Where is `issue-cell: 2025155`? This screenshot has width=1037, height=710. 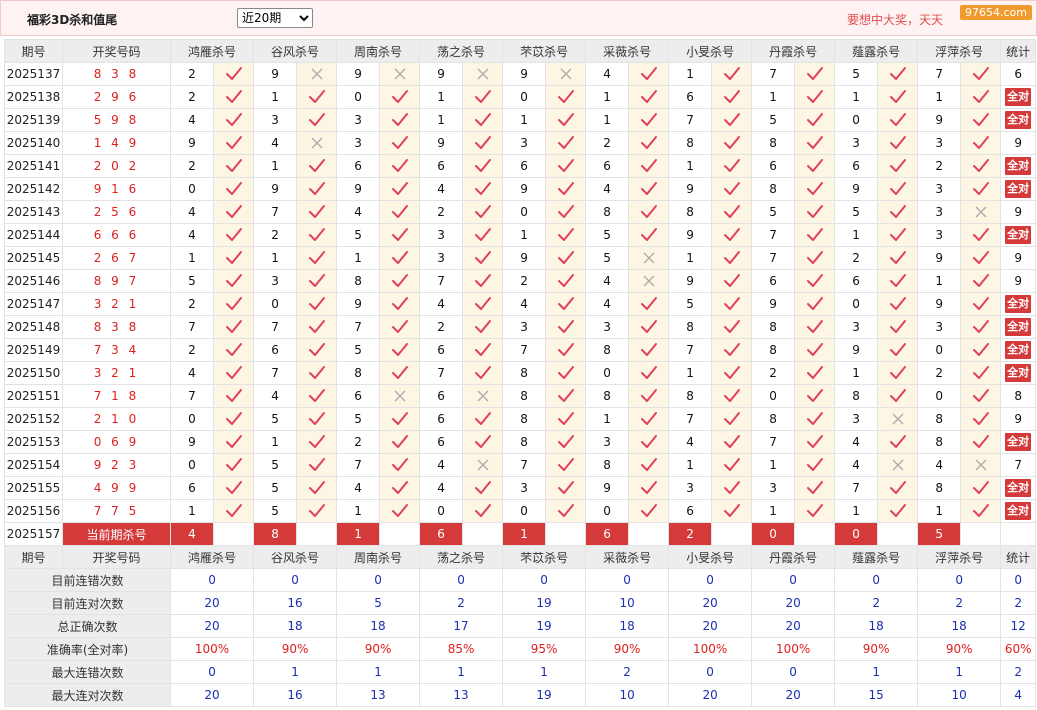 issue-cell: 2025155 is located at coordinates (33, 488).